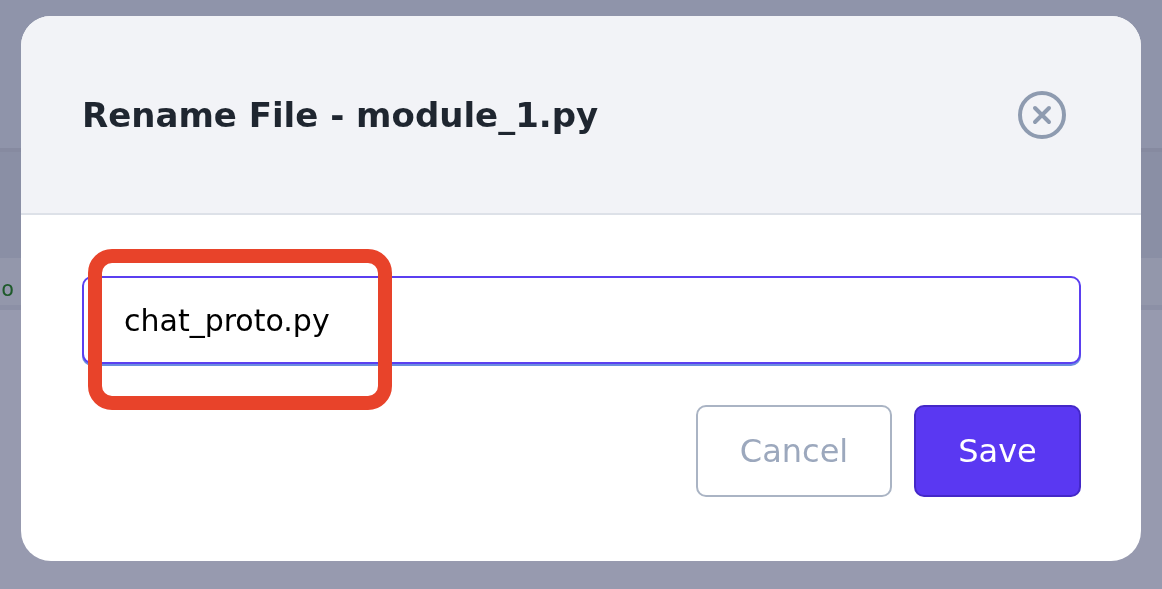 This screenshot has width=1162, height=589. What do you see at coordinates (340, 114) in the screenshot?
I see `dialog-title: Rename File - module_1.py` at bounding box center [340, 114].